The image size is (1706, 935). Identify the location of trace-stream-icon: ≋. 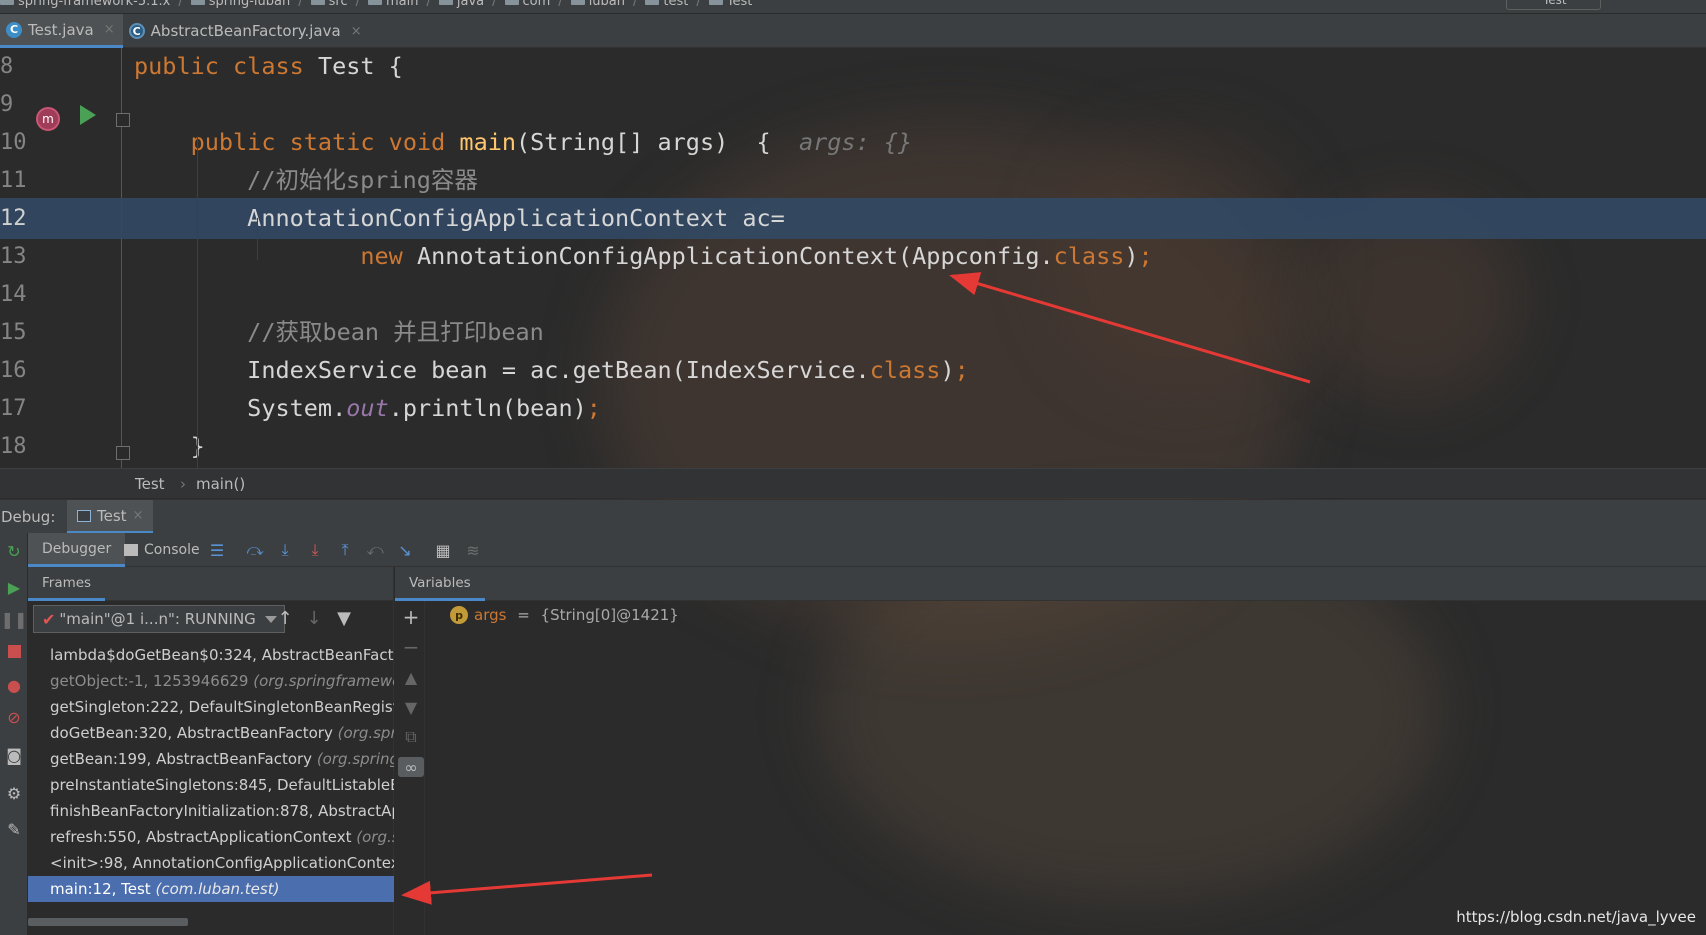
(473, 550).